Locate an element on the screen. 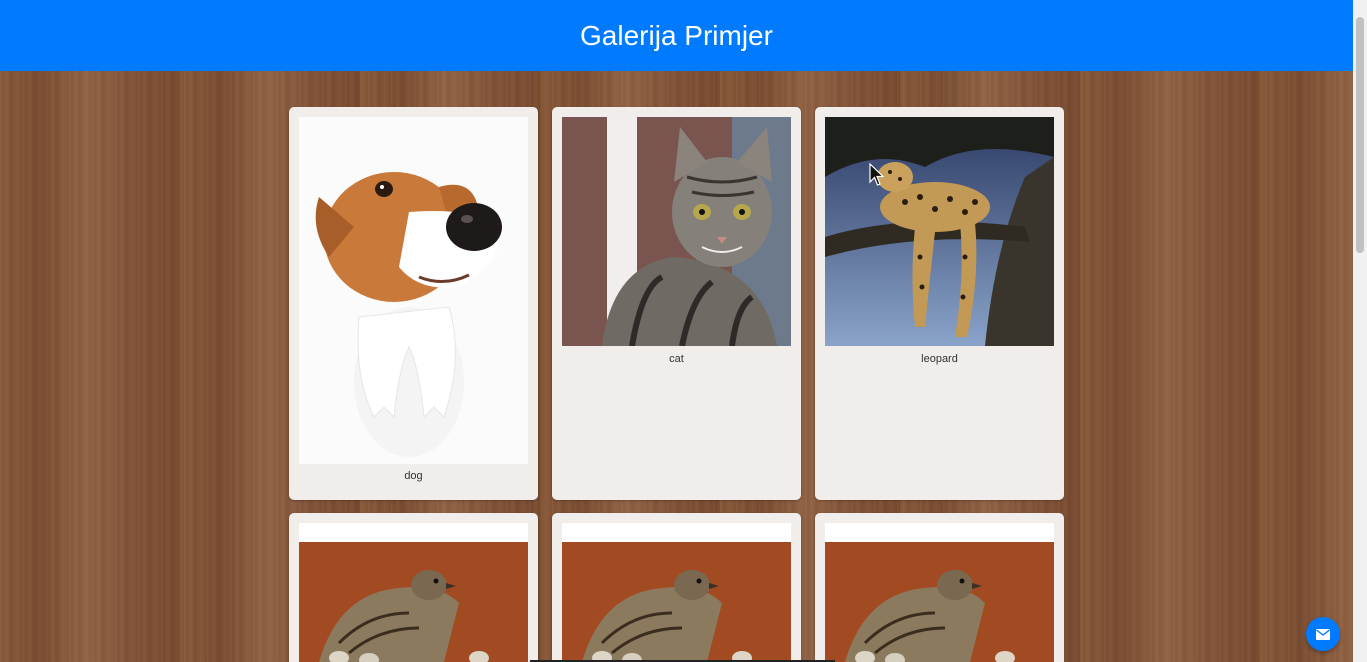 Image resolution: width=1367 pixels, height=662 pixels. page-title: Galerija Primjer is located at coordinates (676, 35).